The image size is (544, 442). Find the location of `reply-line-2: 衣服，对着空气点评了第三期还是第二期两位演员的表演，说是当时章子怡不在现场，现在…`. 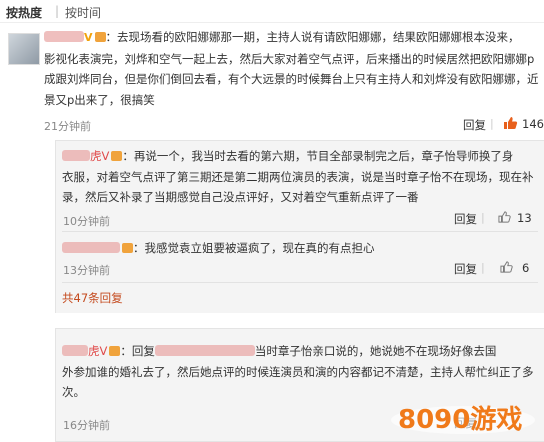

reply-line-2: 衣服，对着空气点评了第三期还是第二期两位演员的表演，说是当时章子怡不在现场，现在… is located at coordinates (298, 176).